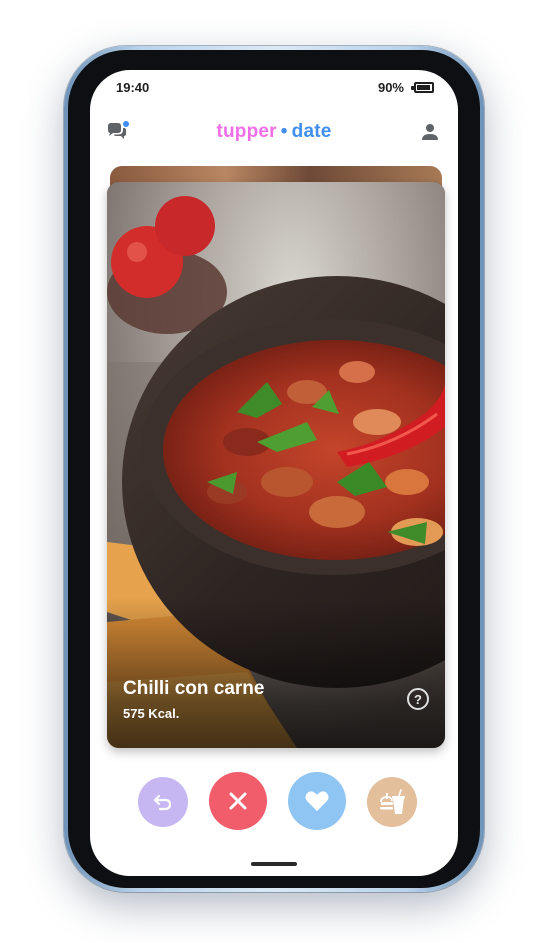 The width and height of the screenshot is (545, 943). I want to click on logo-part2: date, so click(311, 131).